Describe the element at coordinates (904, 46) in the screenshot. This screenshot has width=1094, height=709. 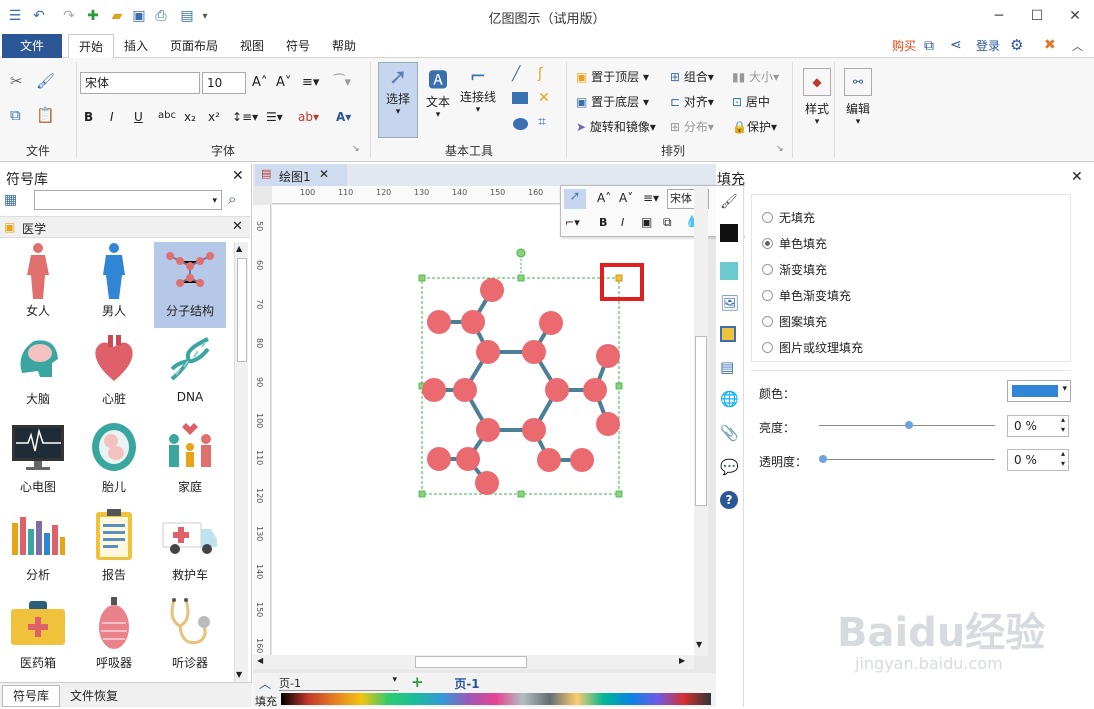
I see `buy-link: 购买` at that location.